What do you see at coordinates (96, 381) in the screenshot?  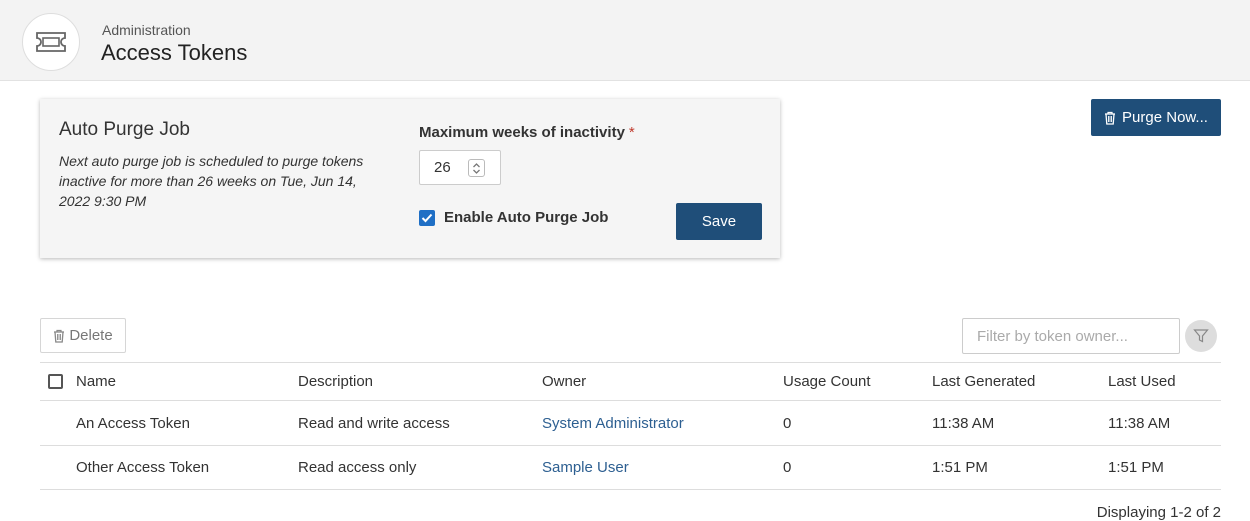 I see `column-header-name: Name` at bounding box center [96, 381].